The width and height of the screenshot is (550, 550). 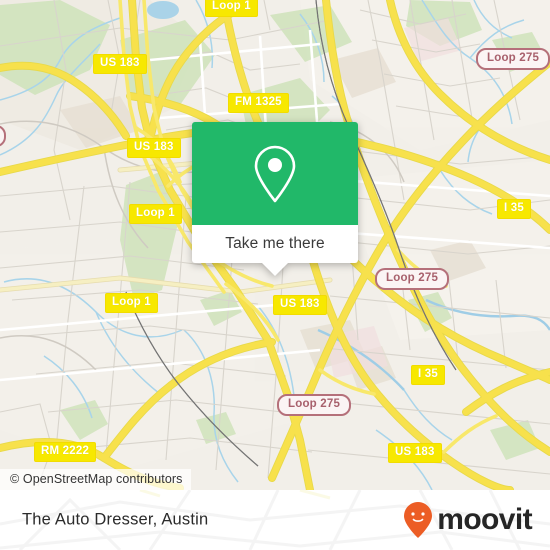 I want to click on location-popup-card: Take me there, so click(x=275, y=199).